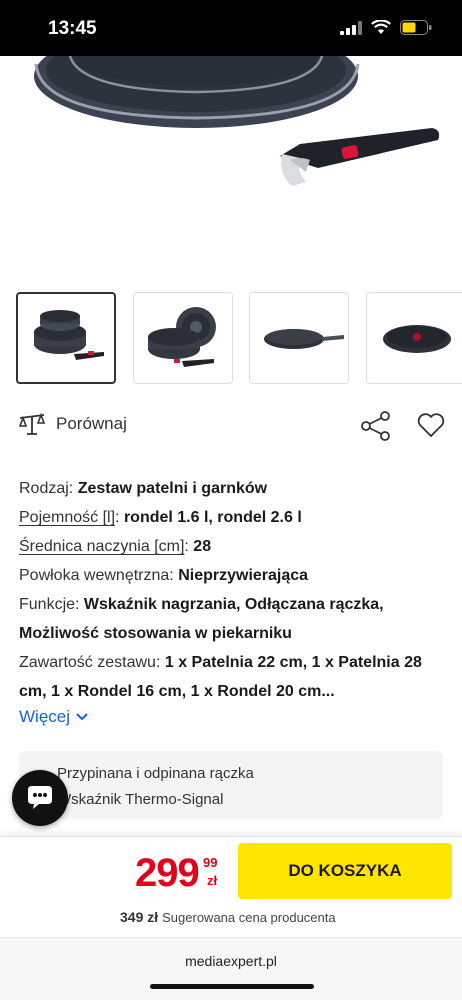  What do you see at coordinates (232, 986) in the screenshot?
I see `home-indicator` at bounding box center [232, 986].